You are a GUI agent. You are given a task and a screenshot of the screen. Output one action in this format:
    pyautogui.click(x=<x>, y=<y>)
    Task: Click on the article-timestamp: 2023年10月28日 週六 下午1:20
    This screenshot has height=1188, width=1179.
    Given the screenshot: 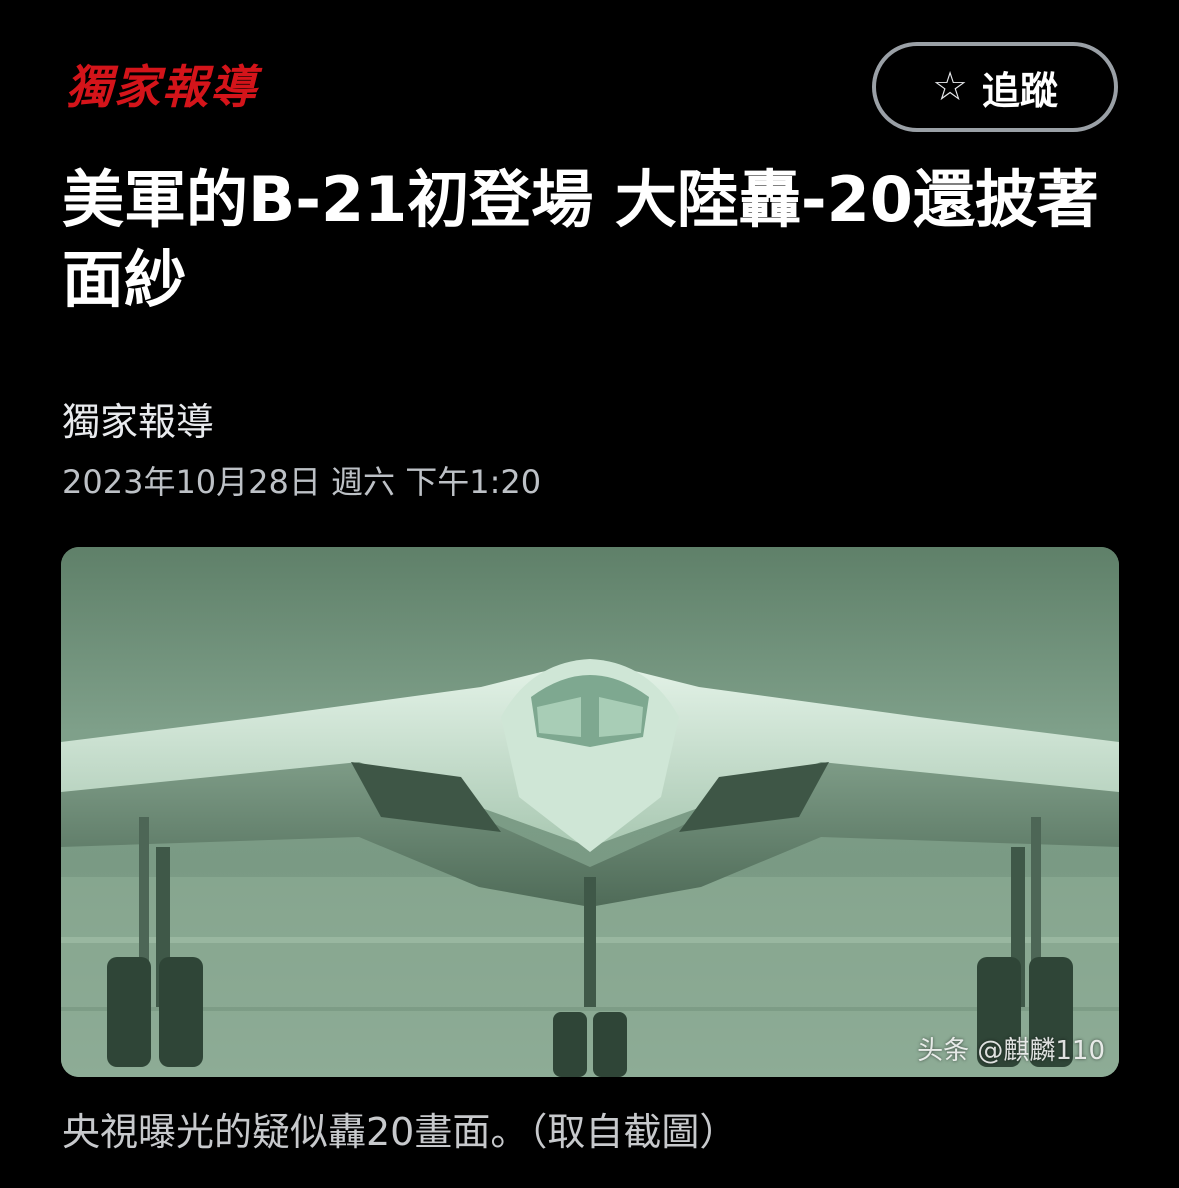 What is the action you would take?
    pyautogui.click(x=302, y=482)
    